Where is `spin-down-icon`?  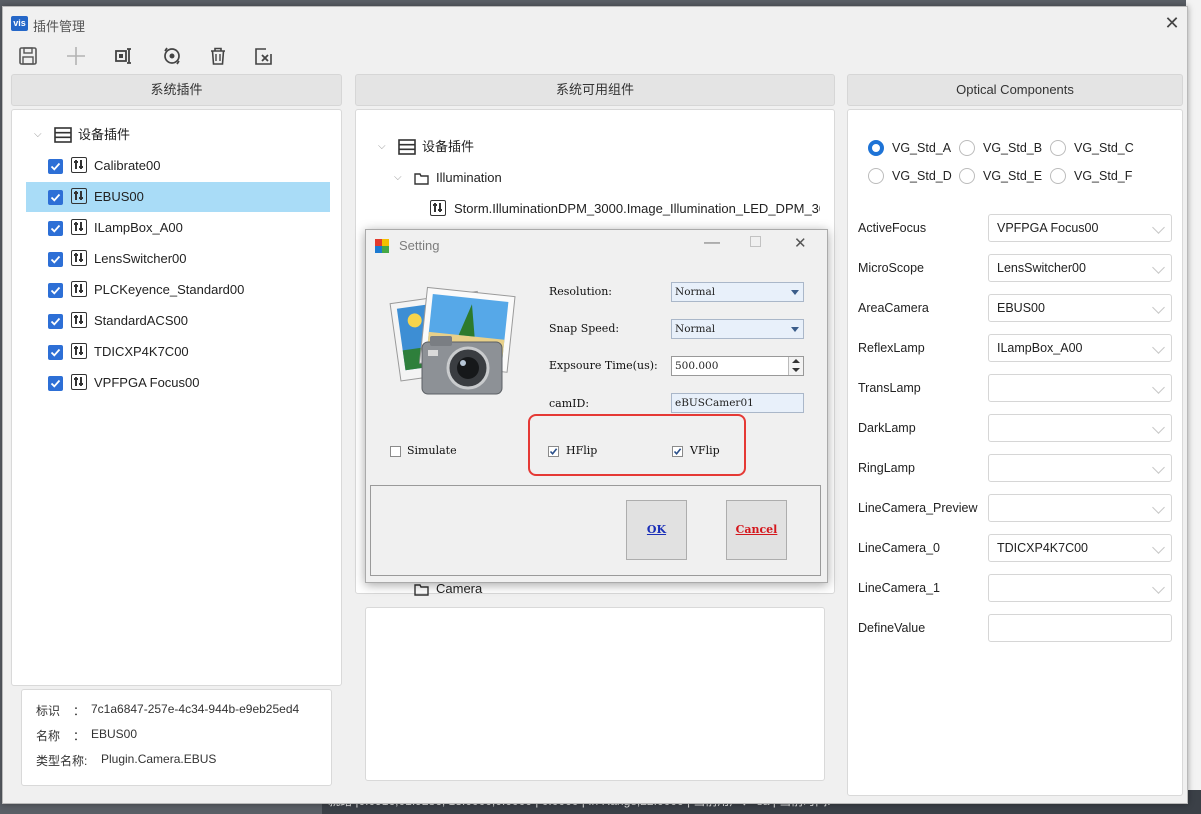
spin-down-icon is located at coordinates (796, 370).